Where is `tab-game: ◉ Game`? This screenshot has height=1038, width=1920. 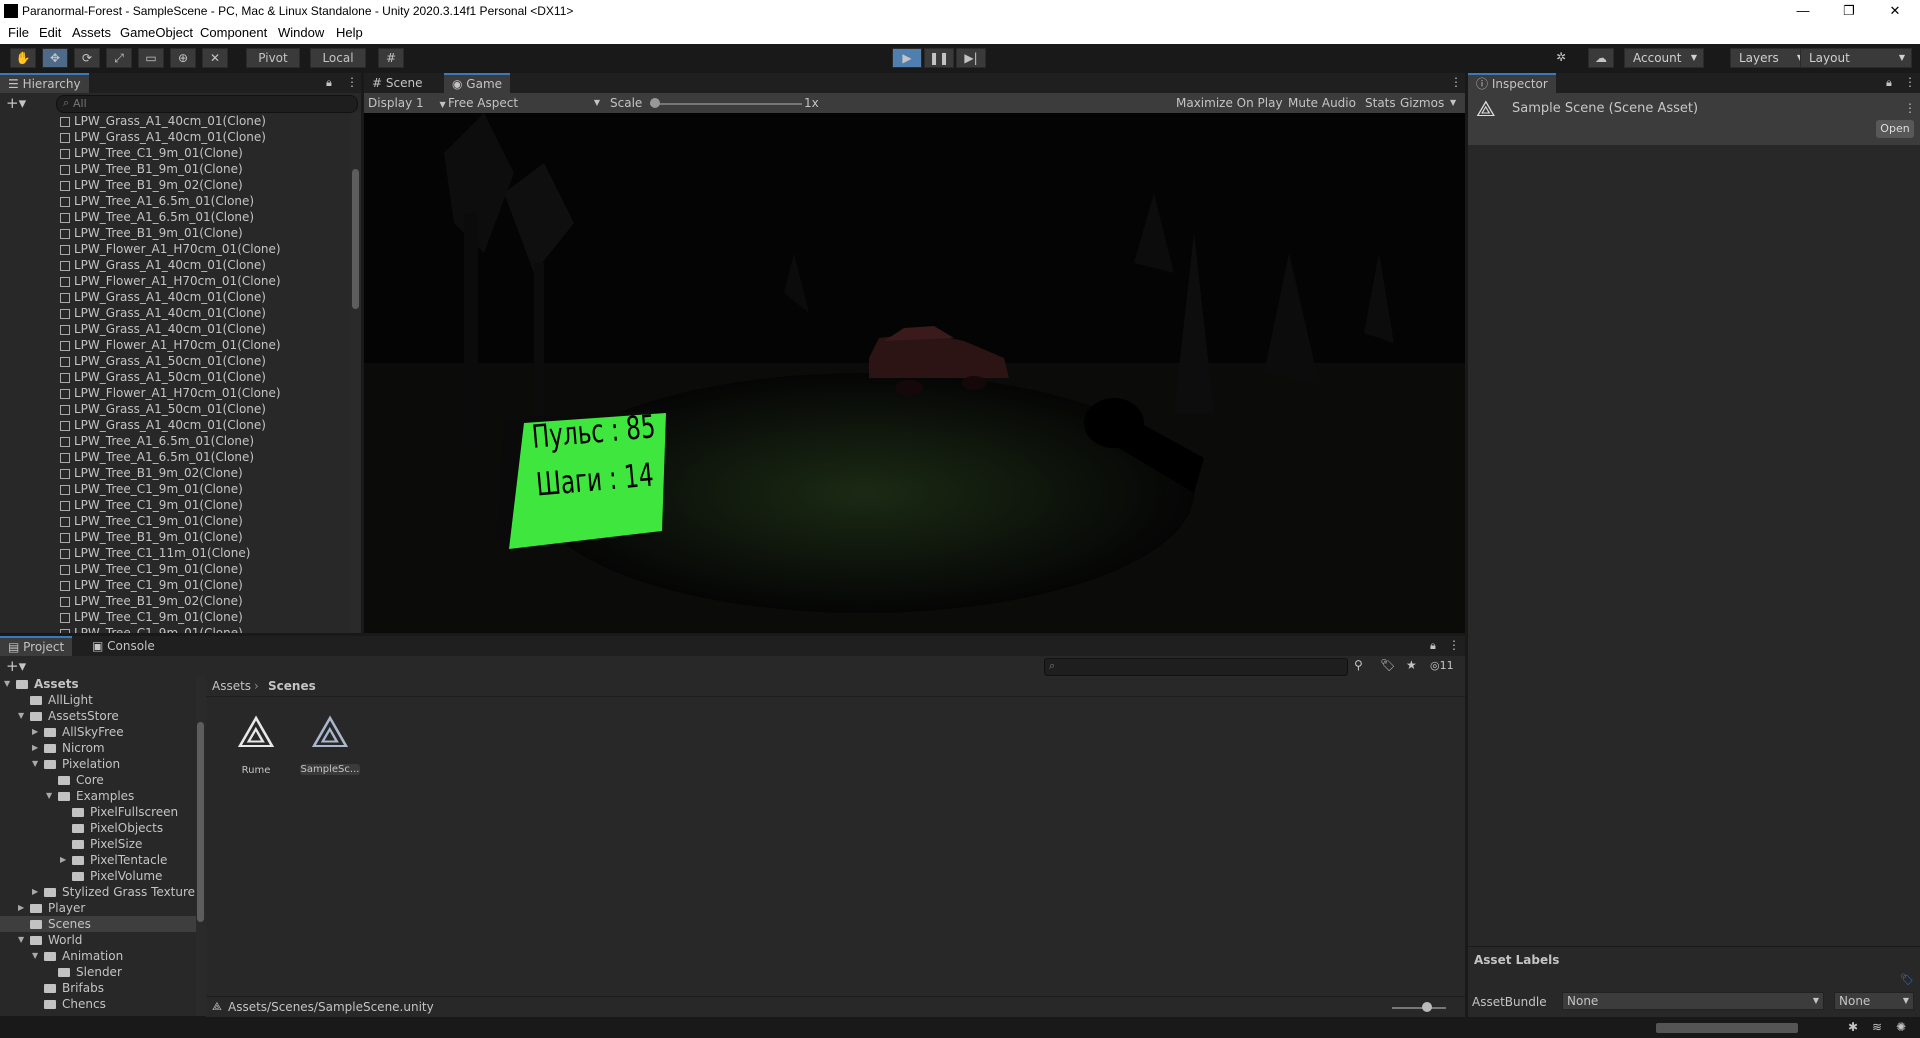 tab-game: ◉ Game is located at coordinates (477, 83).